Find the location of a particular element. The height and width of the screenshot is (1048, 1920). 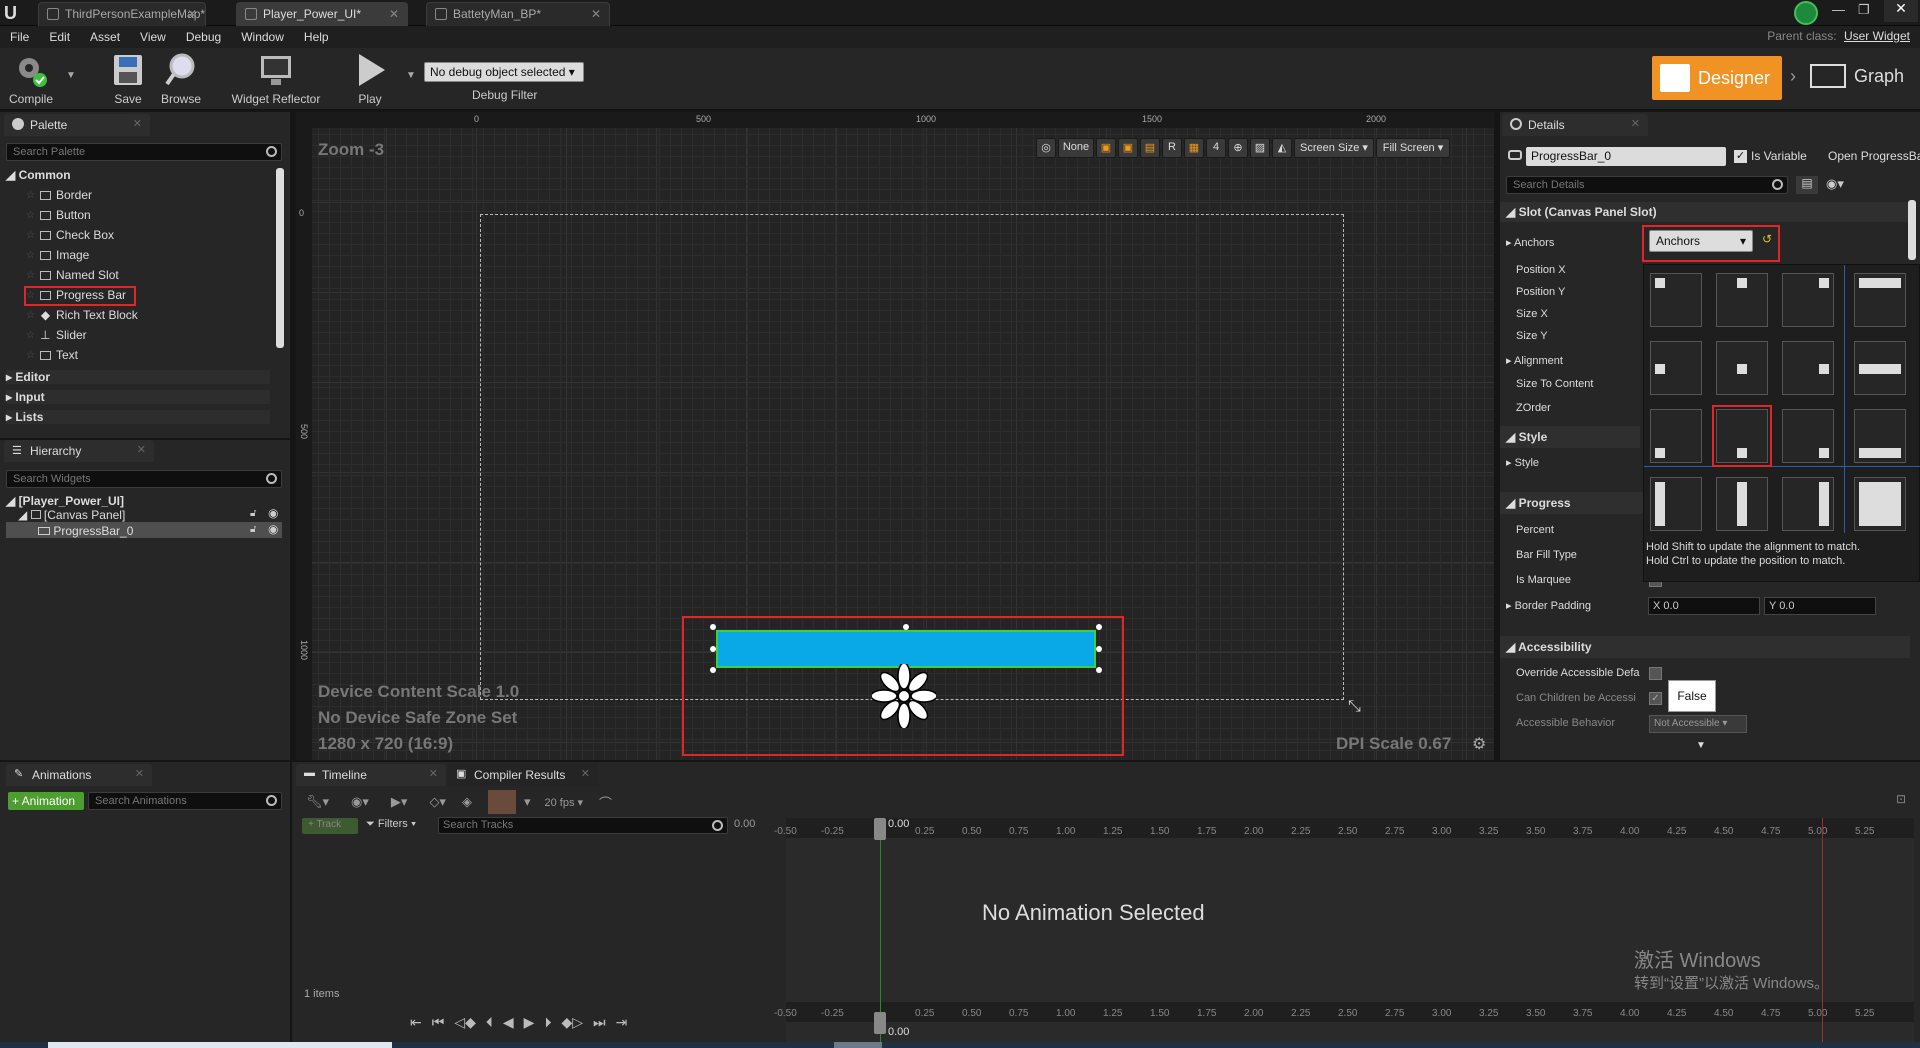

playhead-handle is located at coordinates (880, 829).